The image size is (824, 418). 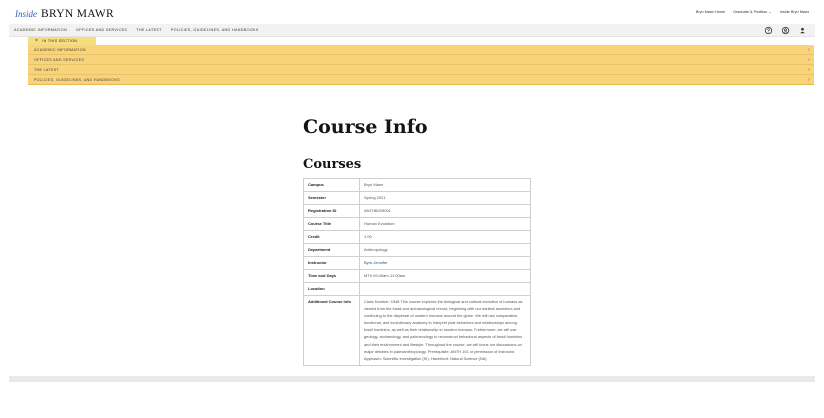 What do you see at coordinates (421, 50) in the screenshot?
I see `section-item-academic-information: ACADEMIC INFORMATION ›` at bounding box center [421, 50].